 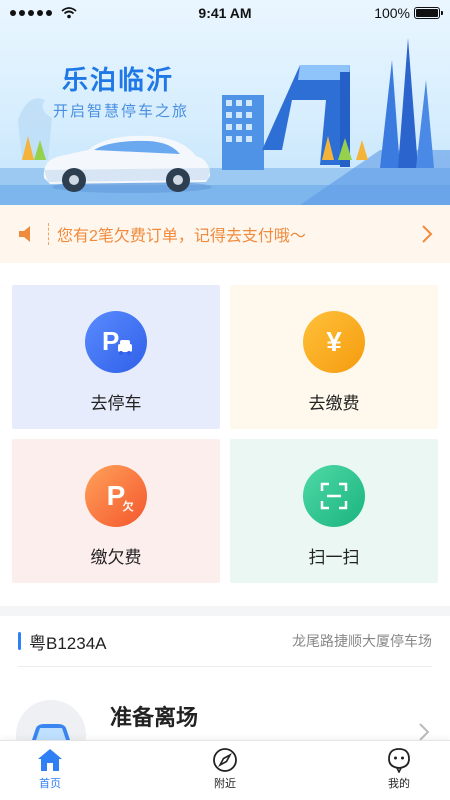 What do you see at coordinates (392, 13) in the screenshot?
I see `battery-percent: 100%` at bounding box center [392, 13].